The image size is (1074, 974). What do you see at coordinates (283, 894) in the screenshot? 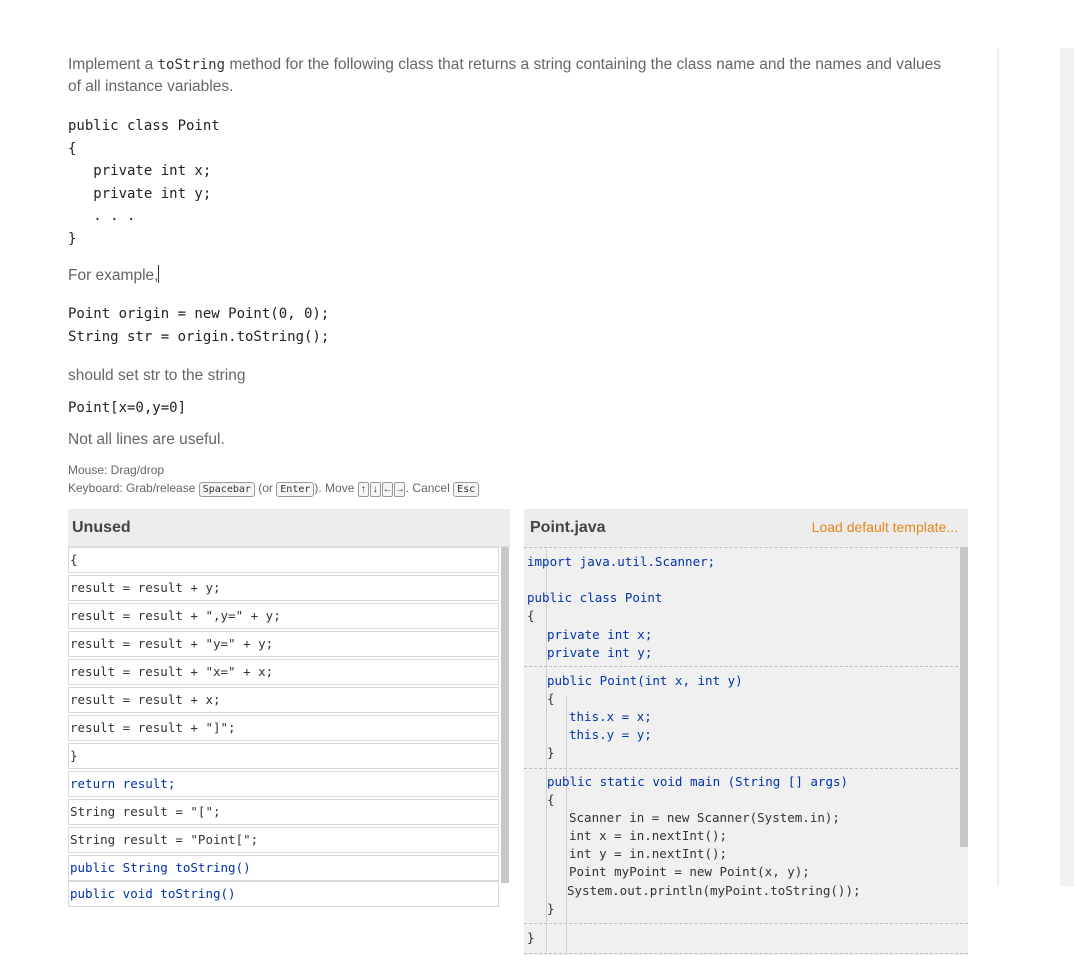
I see `code-tile: public void toString()` at bounding box center [283, 894].